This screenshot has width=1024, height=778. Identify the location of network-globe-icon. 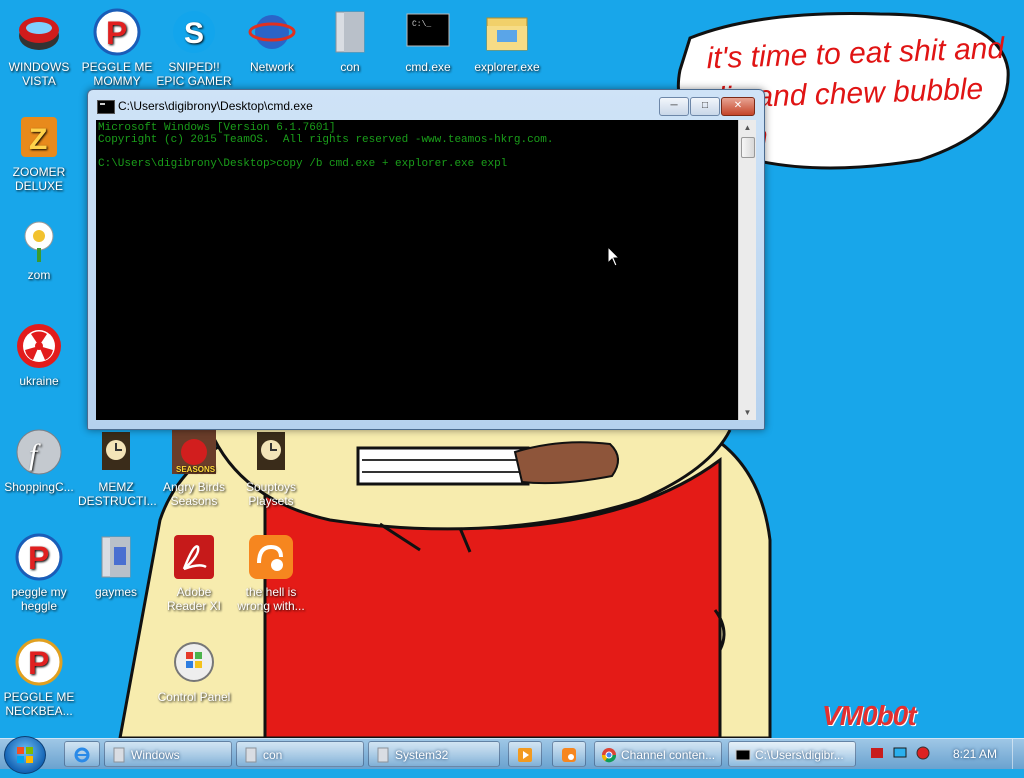
(272, 32).